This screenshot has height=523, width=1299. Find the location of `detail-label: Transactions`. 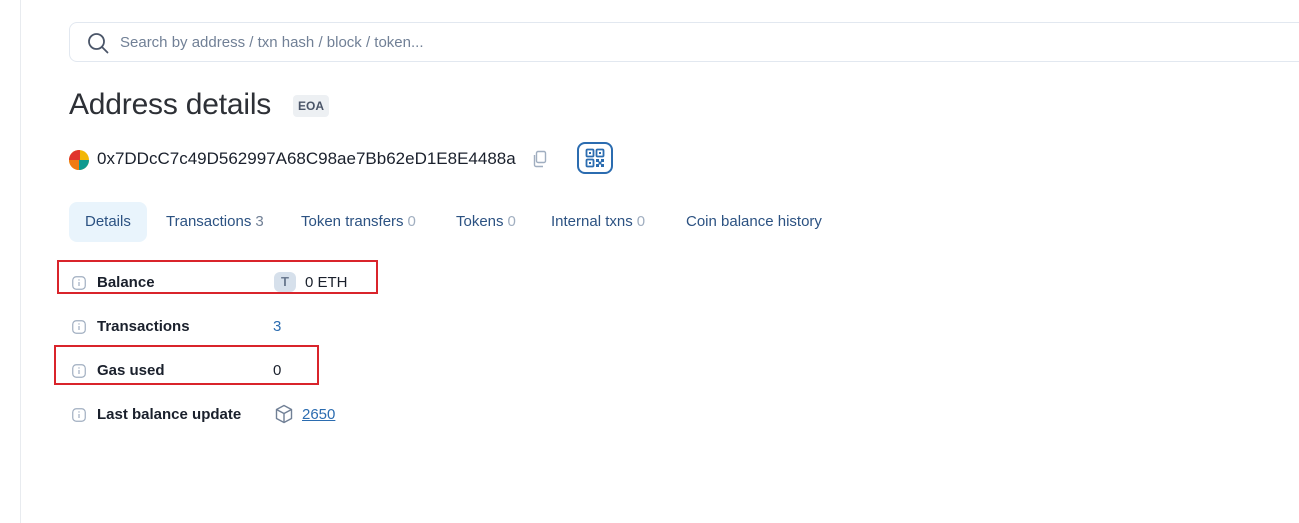

detail-label: Transactions is located at coordinates (143, 326).